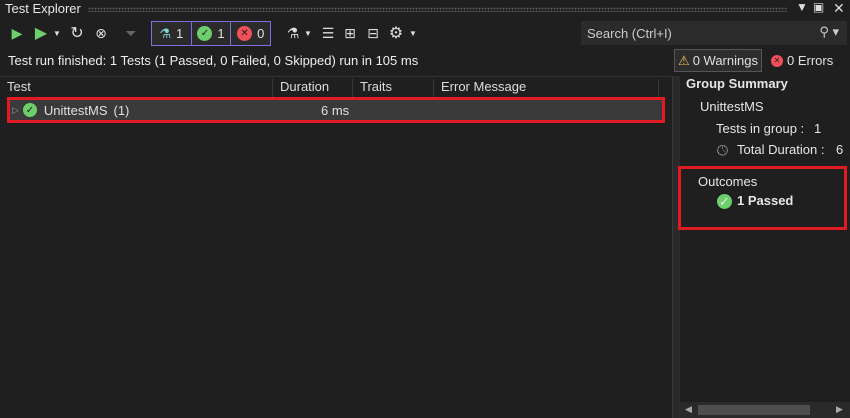 The width and height of the screenshot is (850, 418). What do you see at coordinates (802, 7) in the screenshot?
I see `window-menu-dropdown-icon: ▼` at bounding box center [802, 7].